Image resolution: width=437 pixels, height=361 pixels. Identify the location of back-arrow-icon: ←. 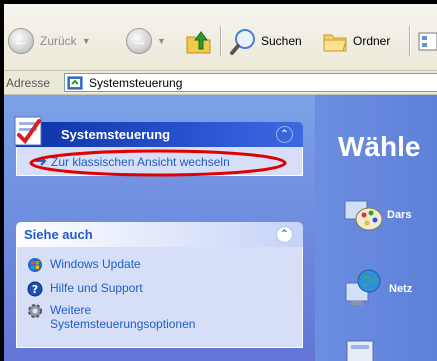
(21, 41).